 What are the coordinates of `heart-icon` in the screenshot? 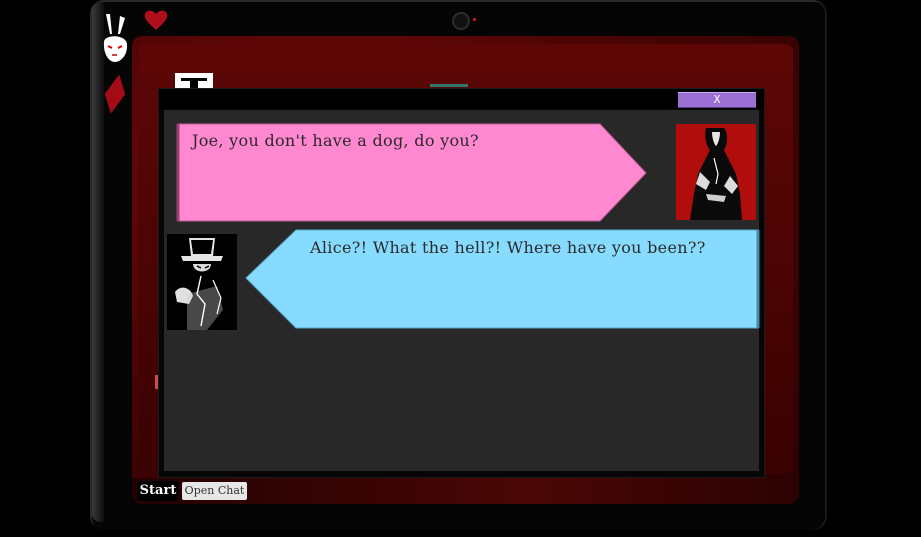 It's located at (156, 20).